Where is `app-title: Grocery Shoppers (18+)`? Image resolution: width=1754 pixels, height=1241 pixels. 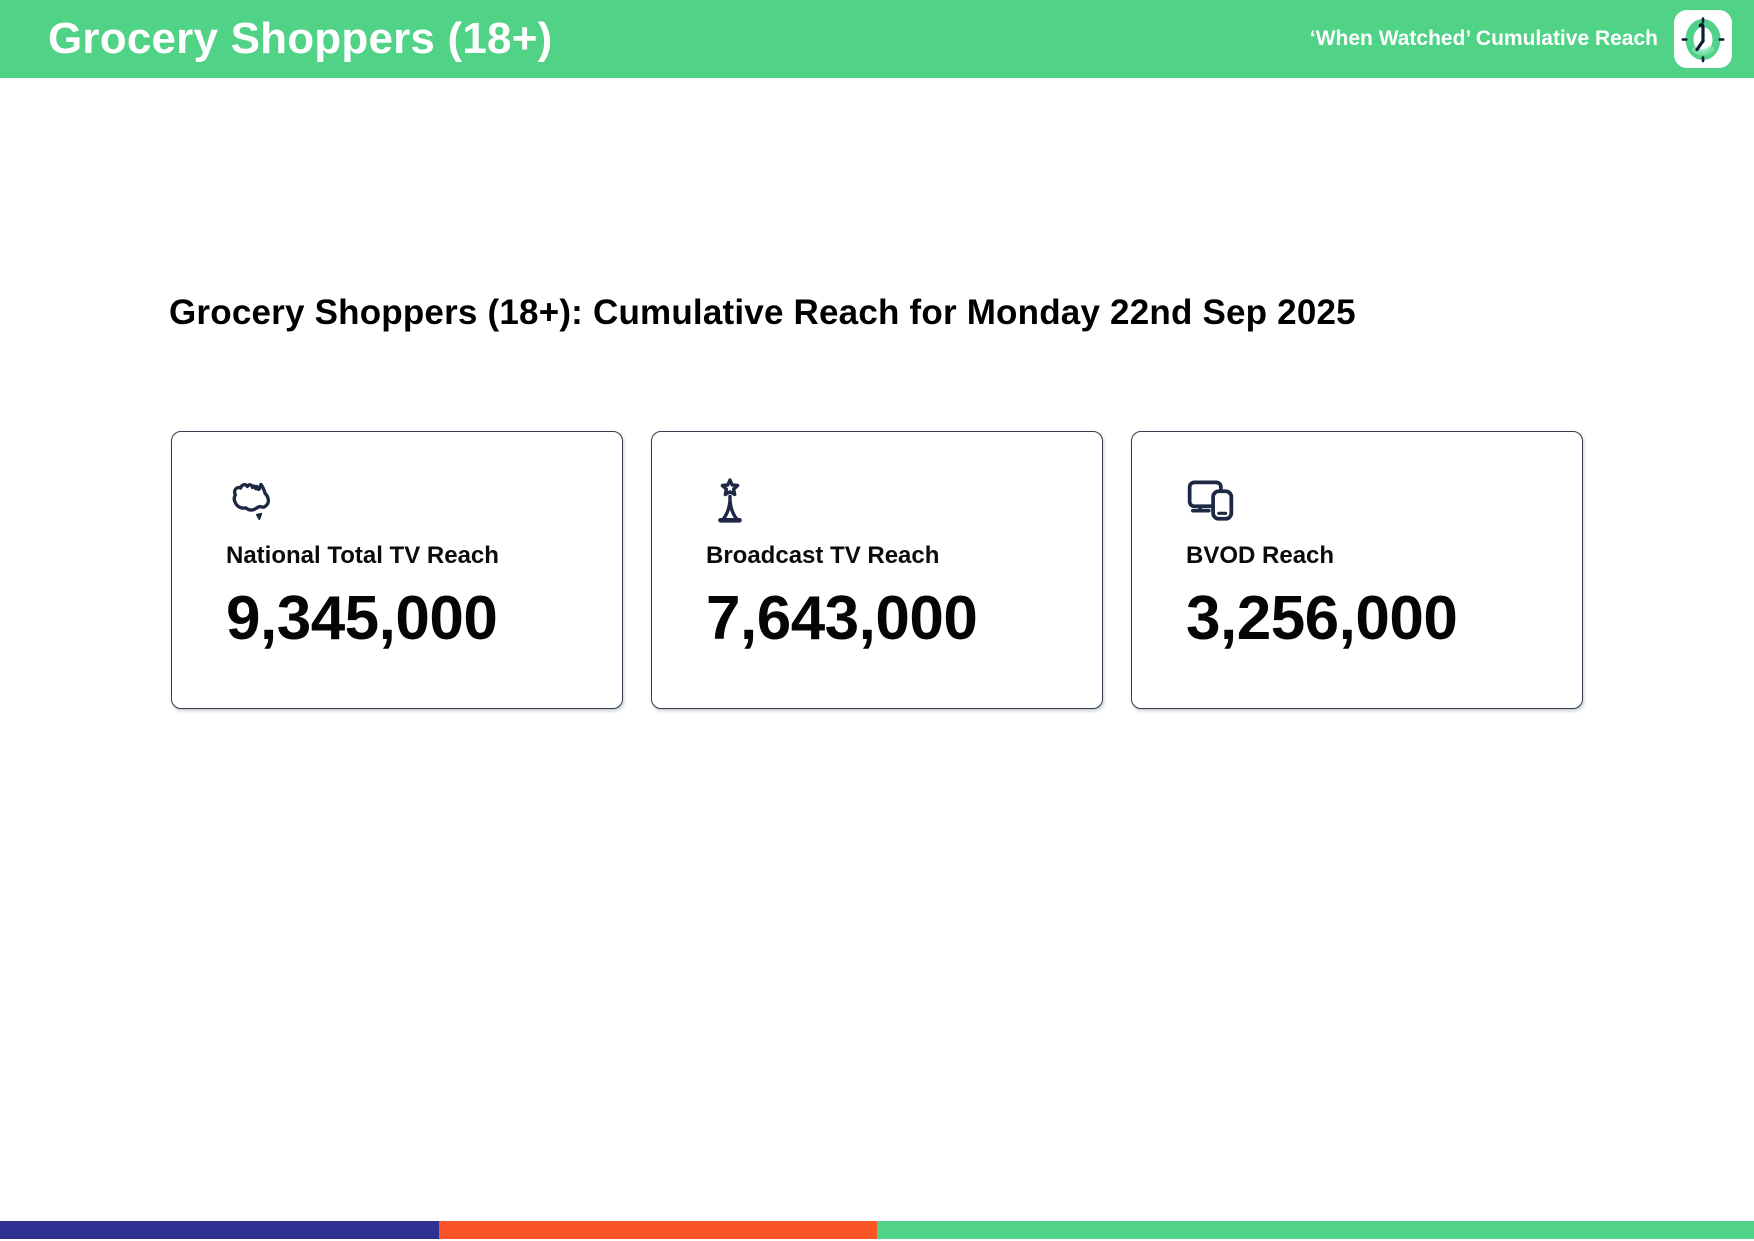 app-title: Grocery Shoppers (18+) is located at coordinates (300, 38).